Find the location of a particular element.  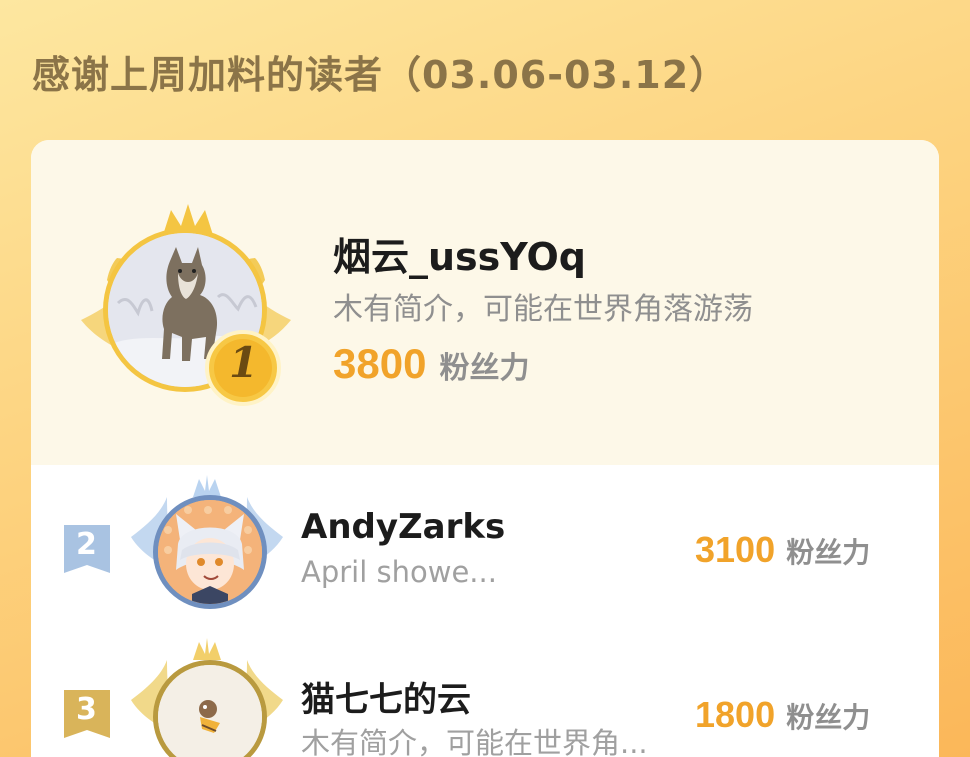

reader-score: 3100 粉丝力 is located at coordinates (782, 550).